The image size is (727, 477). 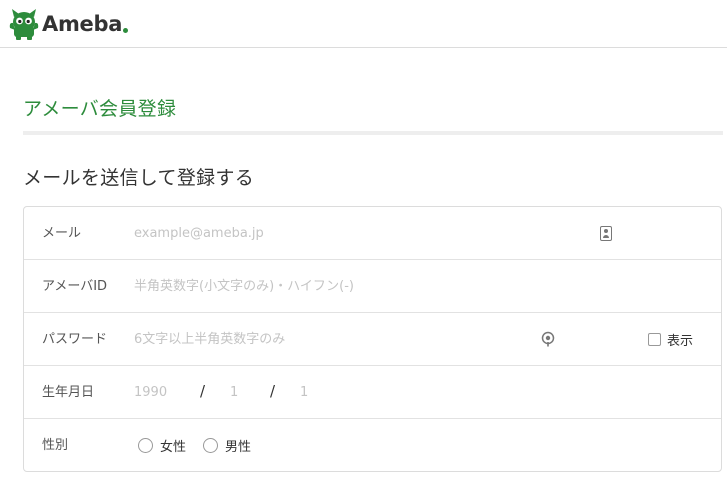 I want to click on password-label: パスワード, so click(x=75, y=339).